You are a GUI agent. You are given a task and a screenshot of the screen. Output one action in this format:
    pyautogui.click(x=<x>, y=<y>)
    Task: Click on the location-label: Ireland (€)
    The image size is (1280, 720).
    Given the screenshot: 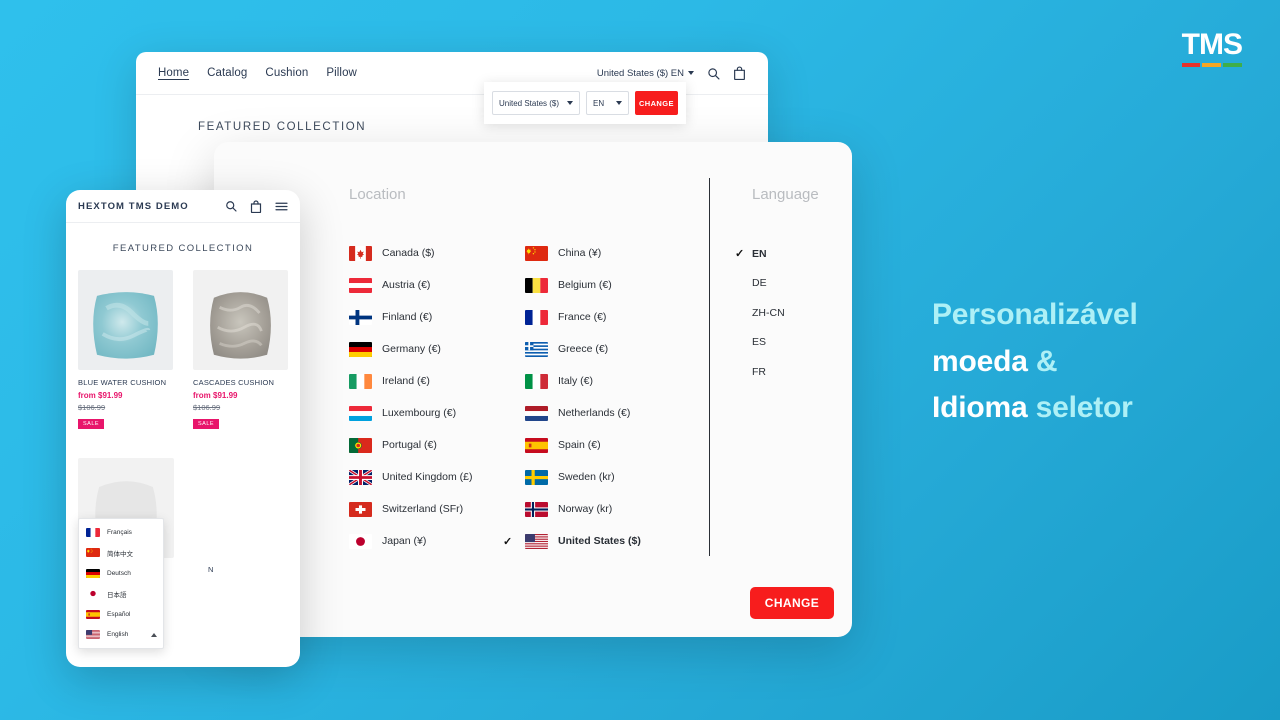 What is the action you would take?
    pyautogui.click(x=406, y=381)
    